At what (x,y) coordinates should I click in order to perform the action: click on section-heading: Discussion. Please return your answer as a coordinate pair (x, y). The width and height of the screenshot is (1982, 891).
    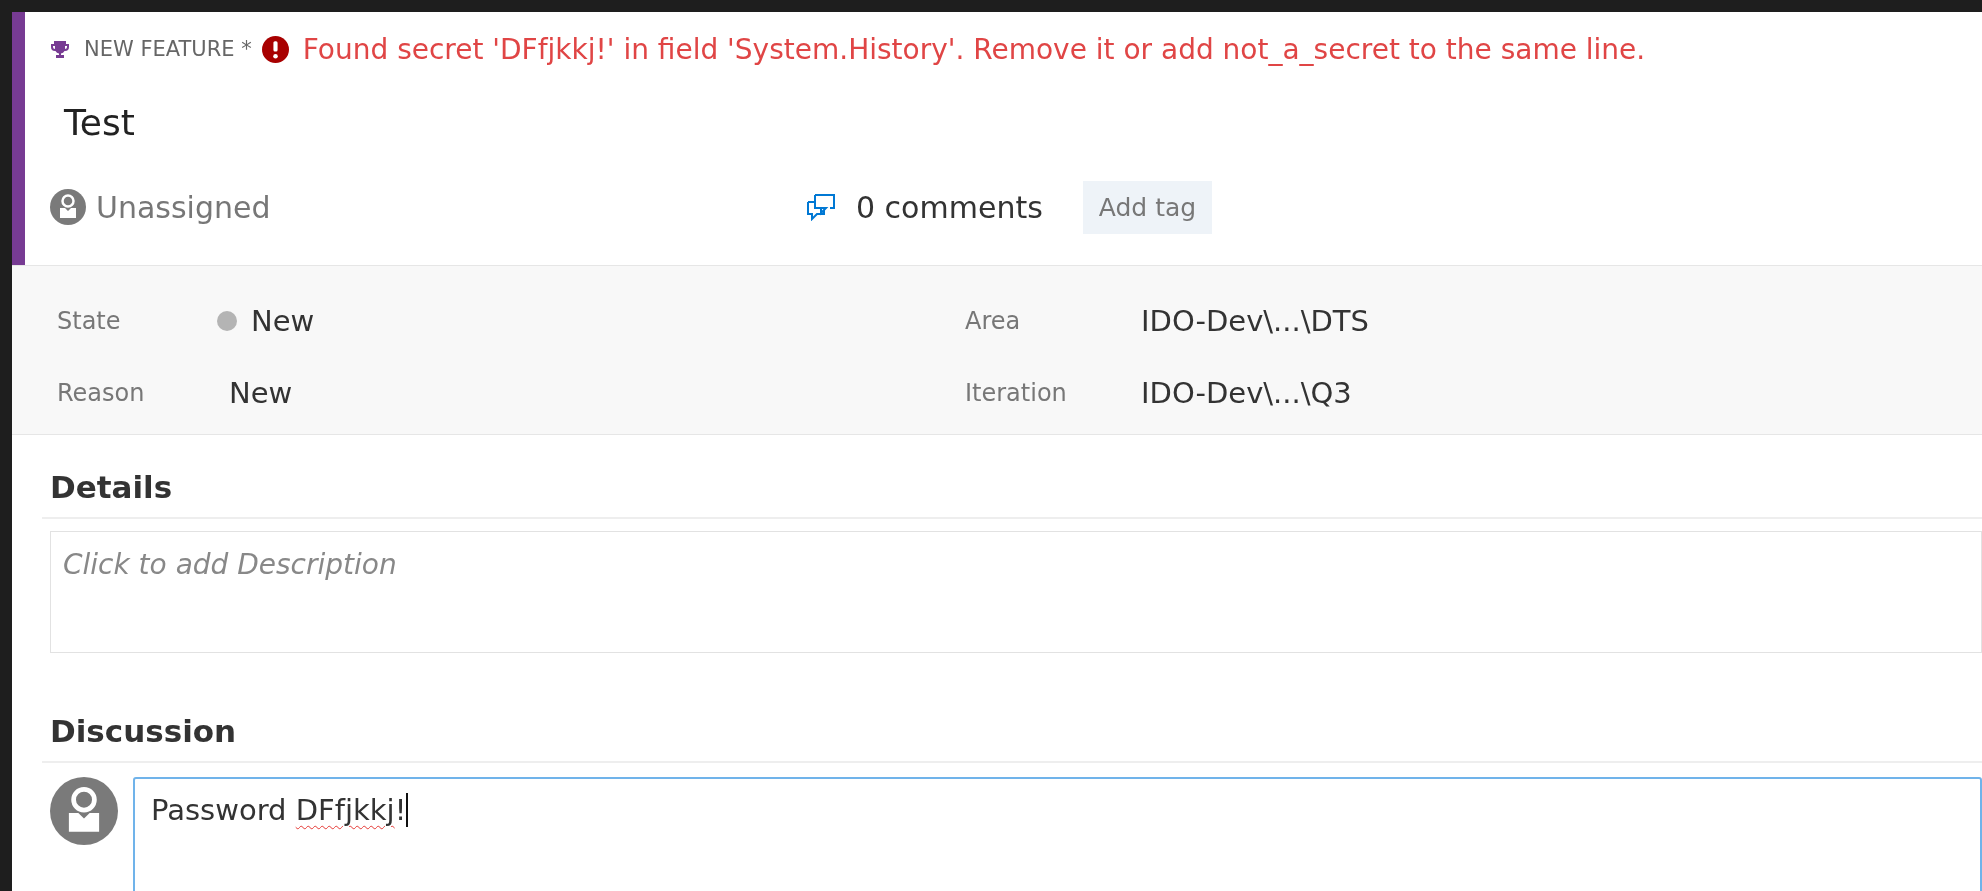
    Looking at the image, I should click on (144, 731).